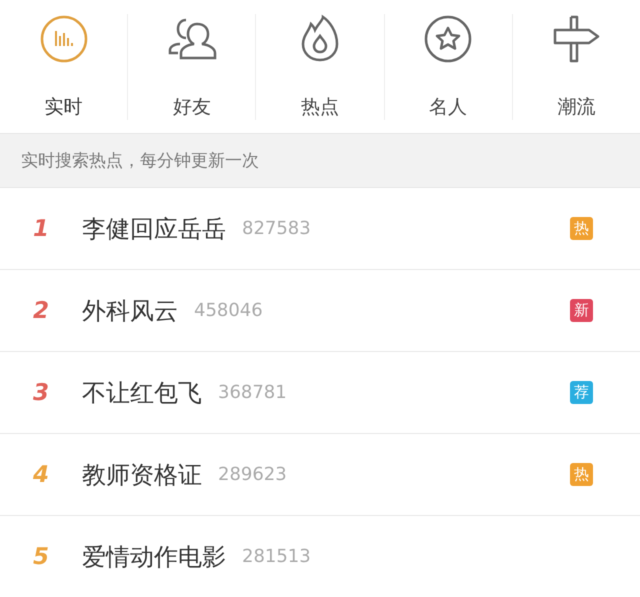 This screenshot has height=597, width=640. Describe the element at coordinates (130, 311) in the screenshot. I see `topic-title: 外科风云` at that location.